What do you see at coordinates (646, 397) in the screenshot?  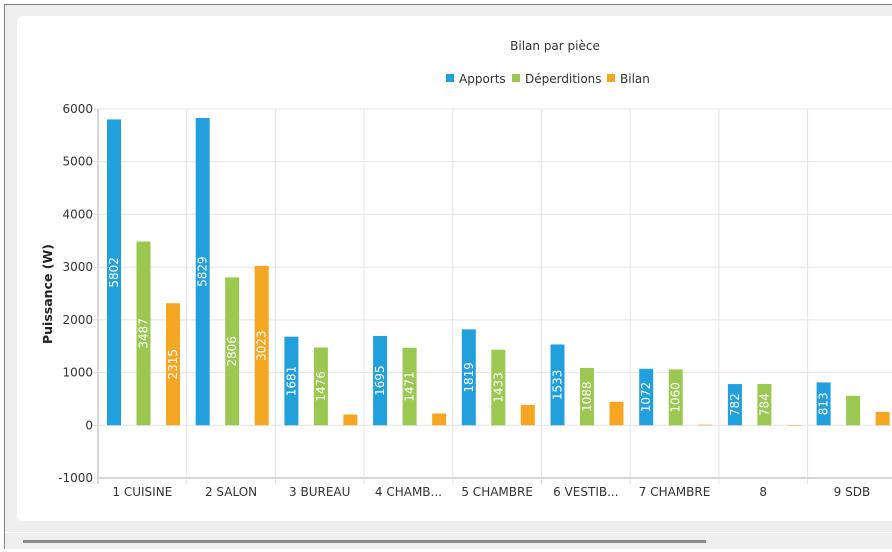 I see `bar-value-label: 1072` at bounding box center [646, 397].